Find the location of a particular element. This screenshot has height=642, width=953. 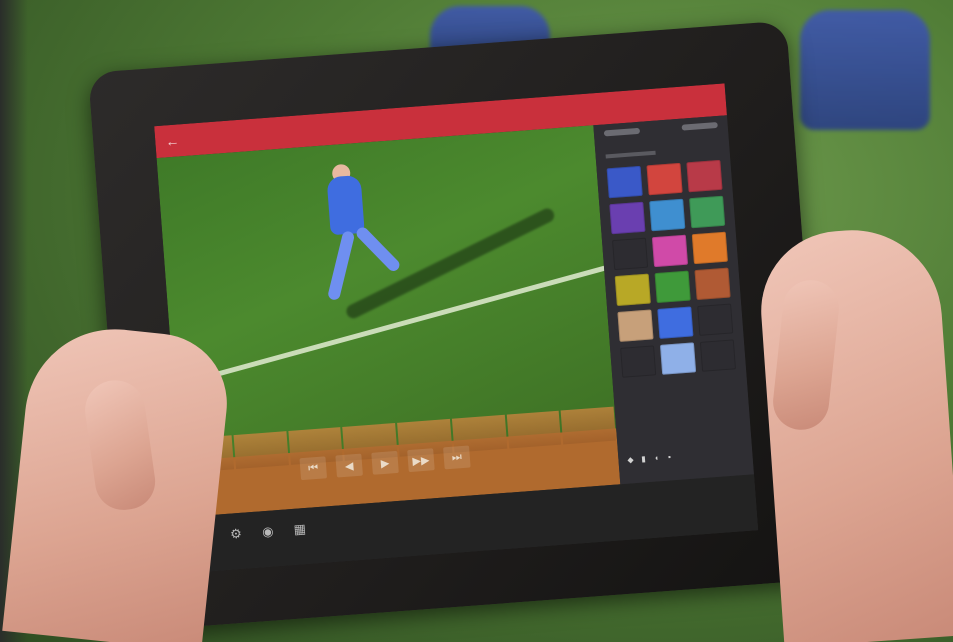

camera-icon: ◉ is located at coordinates (267, 531).